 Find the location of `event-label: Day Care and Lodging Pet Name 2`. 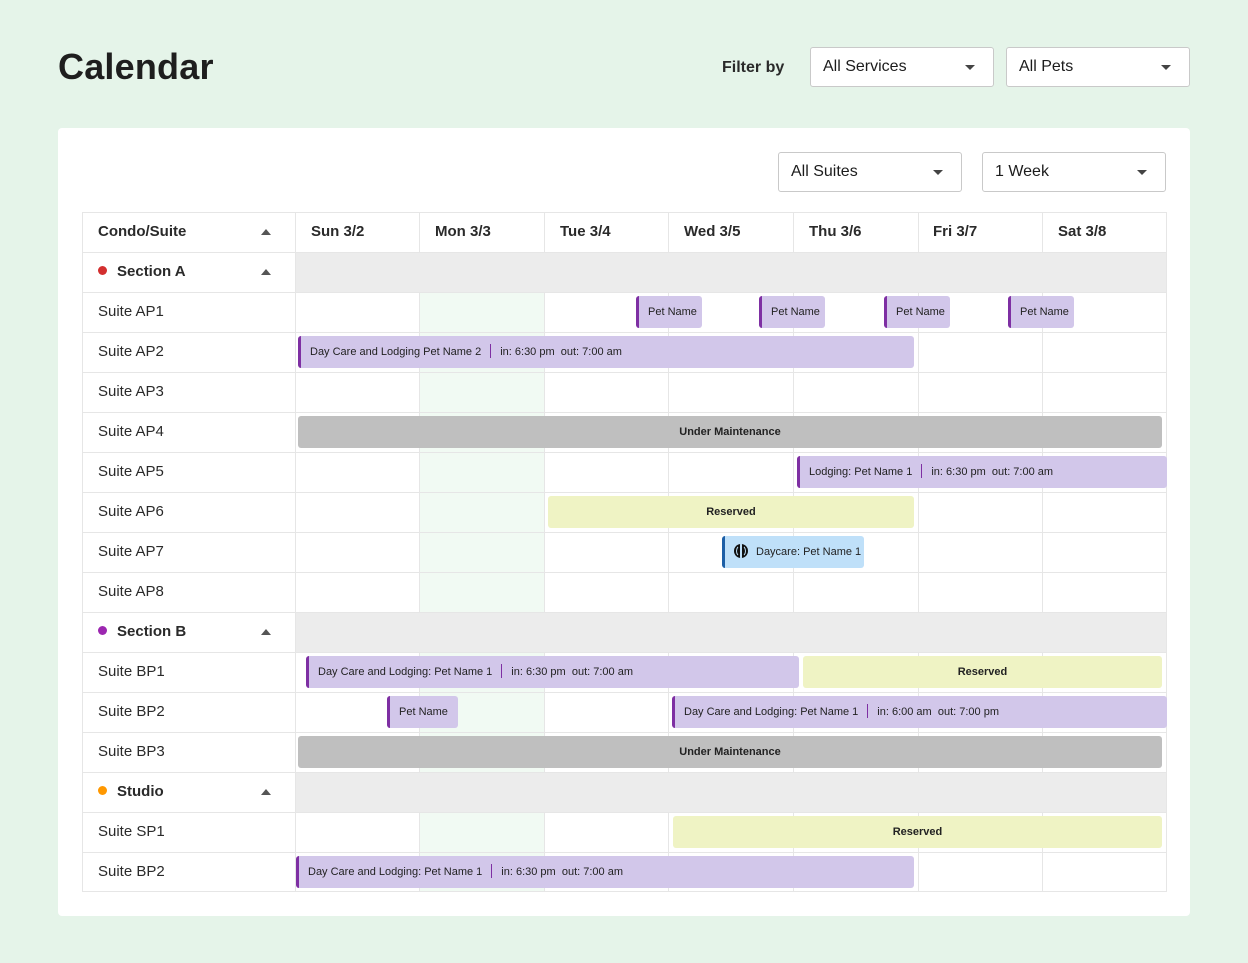

event-label: Day Care and Lodging Pet Name 2 is located at coordinates (396, 352).